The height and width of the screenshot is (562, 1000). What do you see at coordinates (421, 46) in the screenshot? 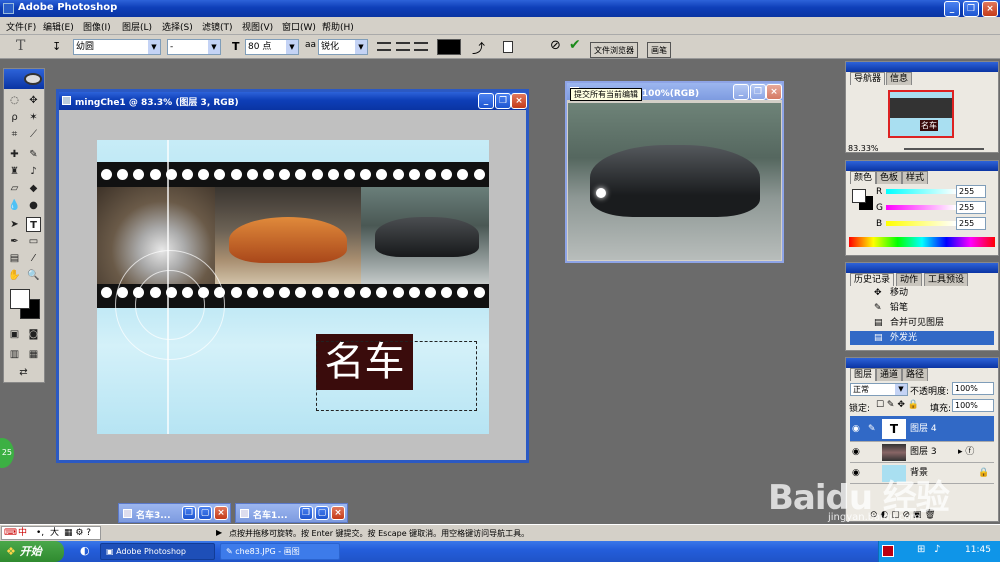
I see `align-right-icon` at bounding box center [421, 46].